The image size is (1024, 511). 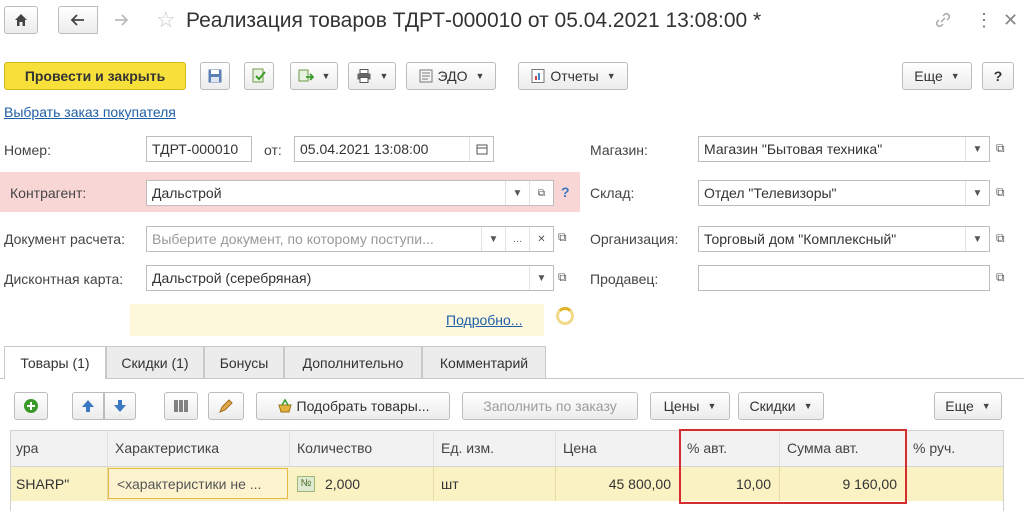 I want to click on arrow-left-icon, so click(x=77, y=20).